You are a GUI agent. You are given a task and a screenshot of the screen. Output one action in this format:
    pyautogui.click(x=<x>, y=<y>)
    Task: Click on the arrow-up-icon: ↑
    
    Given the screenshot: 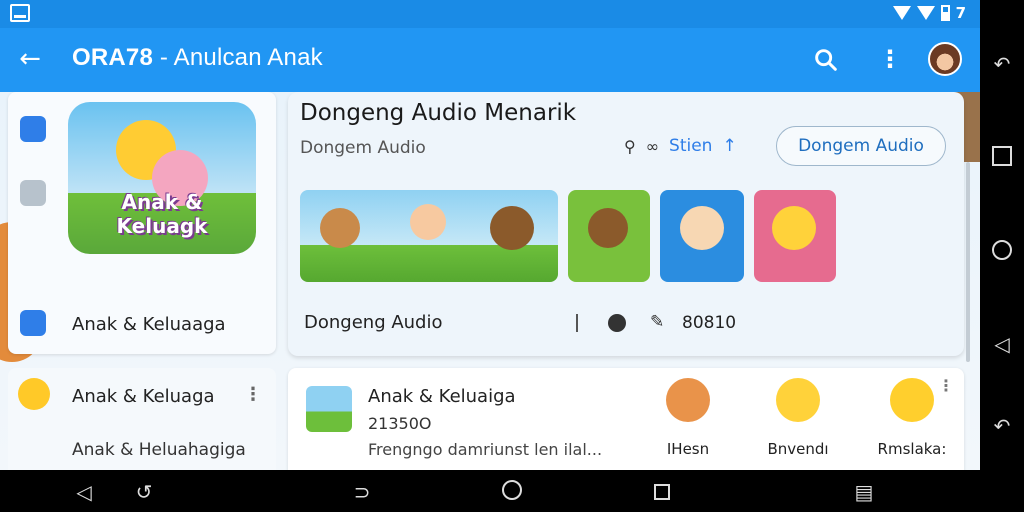 What is the action you would take?
    pyautogui.click(x=729, y=146)
    